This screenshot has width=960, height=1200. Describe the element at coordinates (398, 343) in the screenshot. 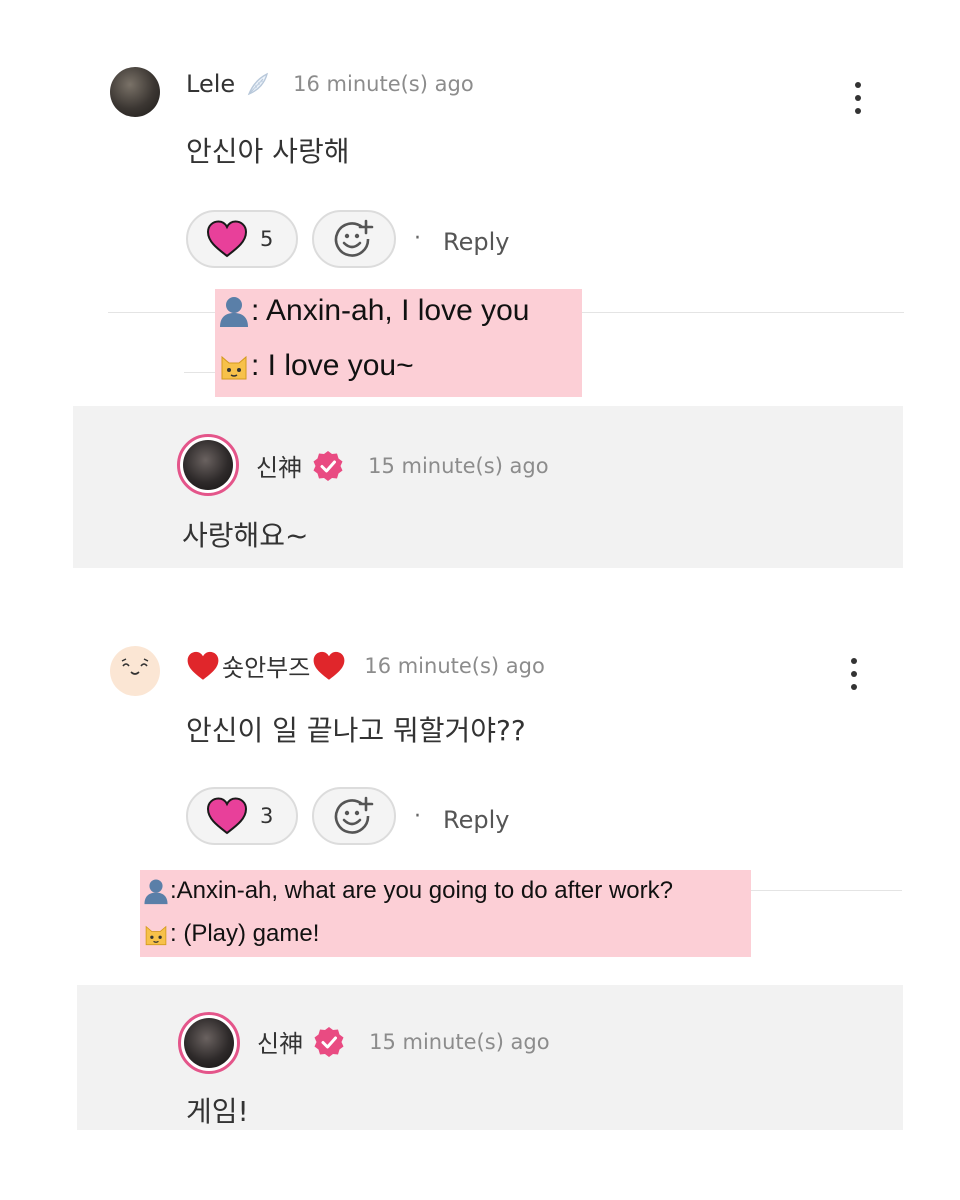

I see `translation-overlay: : Anxin-ah, I love you : I love you~` at that location.